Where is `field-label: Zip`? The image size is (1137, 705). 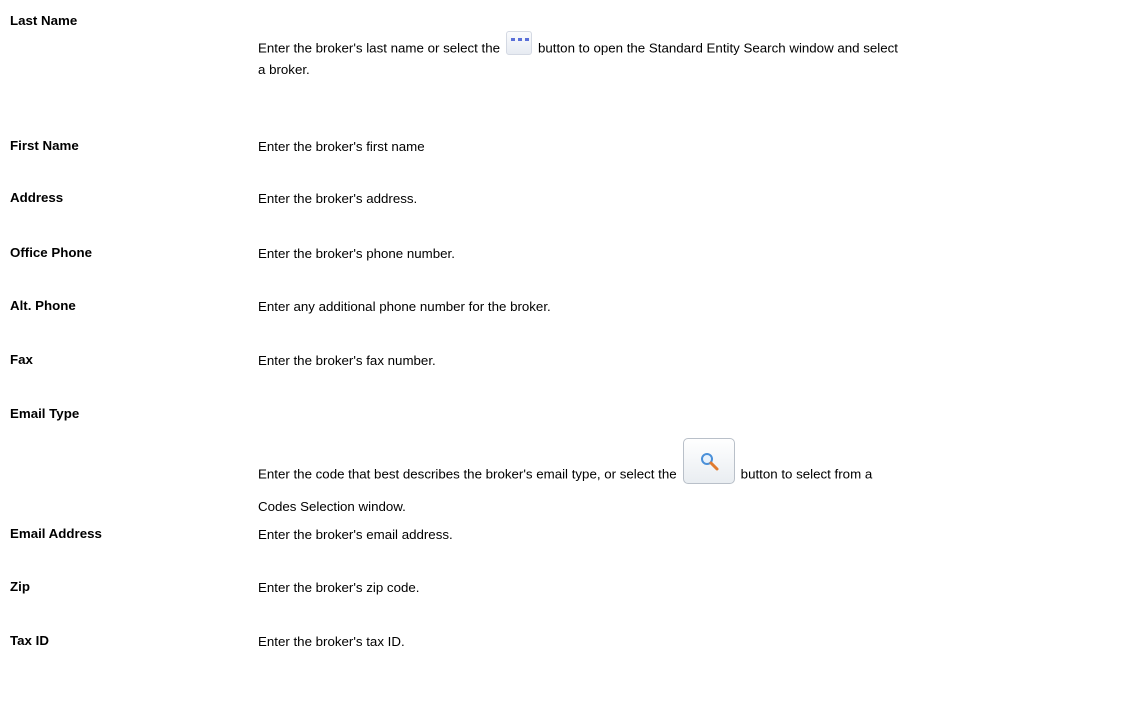 field-label: Zip is located at coordinates (20, 586).